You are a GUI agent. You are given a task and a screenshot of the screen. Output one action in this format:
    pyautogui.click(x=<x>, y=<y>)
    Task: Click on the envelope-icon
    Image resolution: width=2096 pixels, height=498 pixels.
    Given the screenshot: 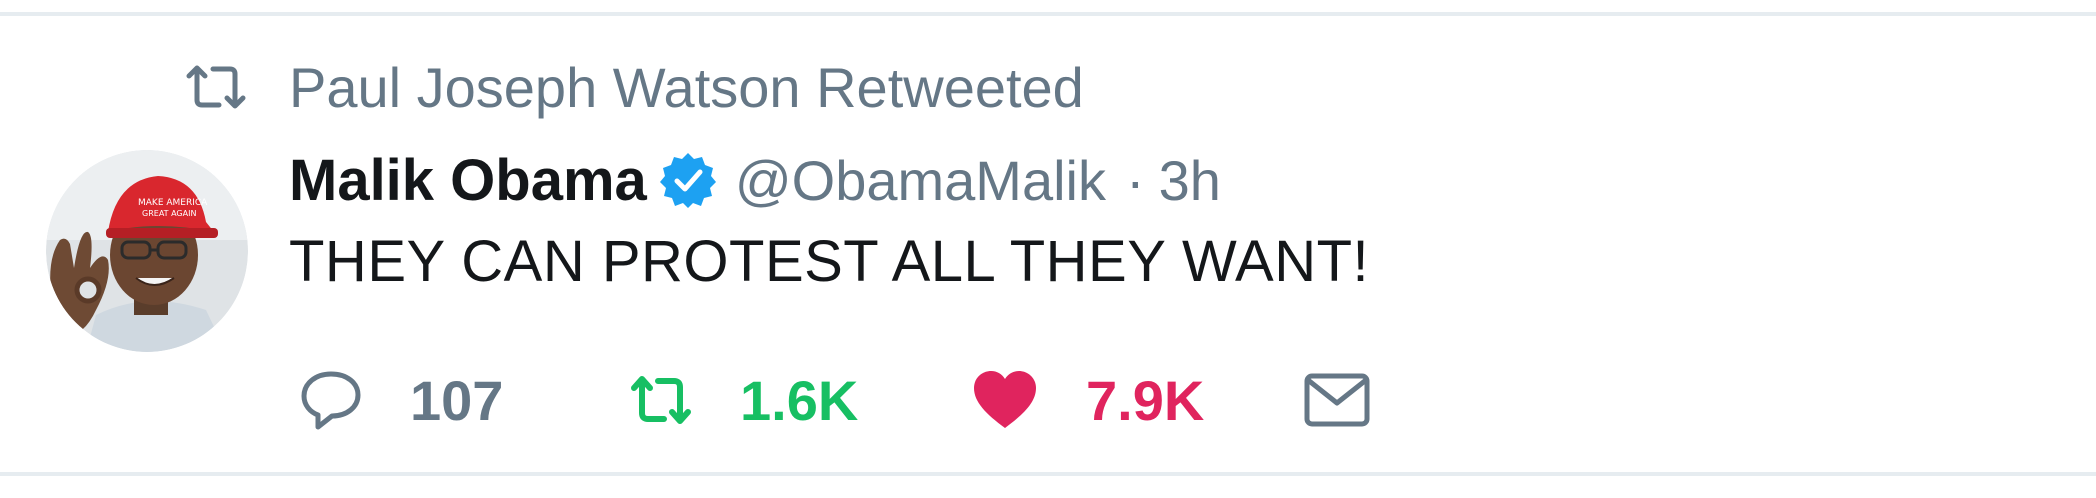 What is the action you would take?
    pyautogui.click(x=1337, y=400)
    